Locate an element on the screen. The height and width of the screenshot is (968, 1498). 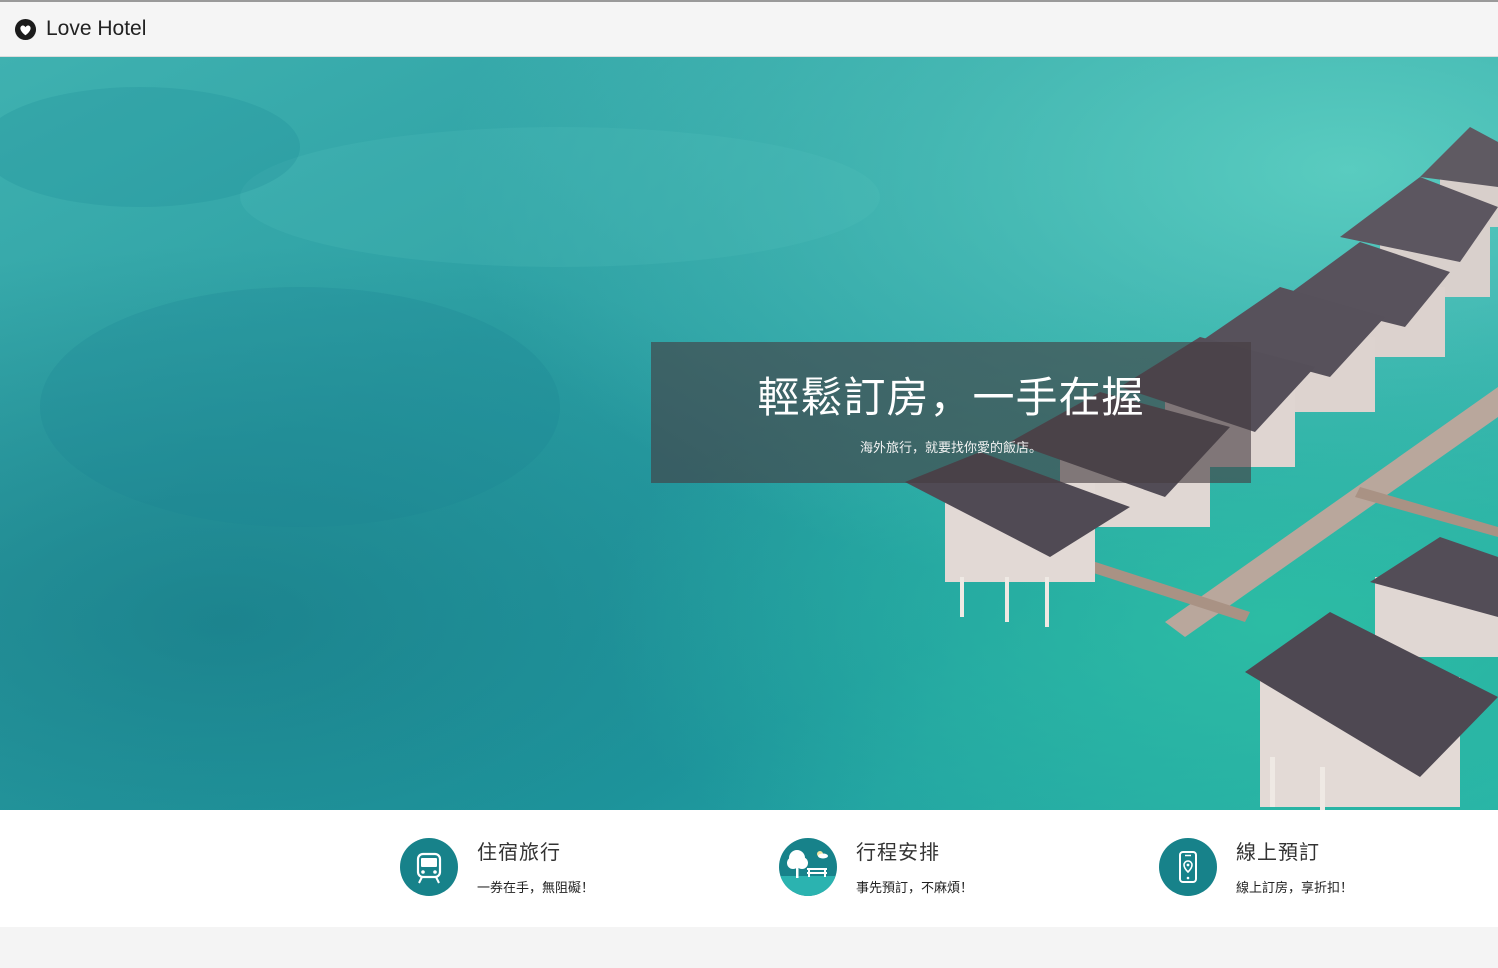
feature-item-itinerary: 行程安排 事先預訂，不麻煩！ is located at coordinates (876, 867).